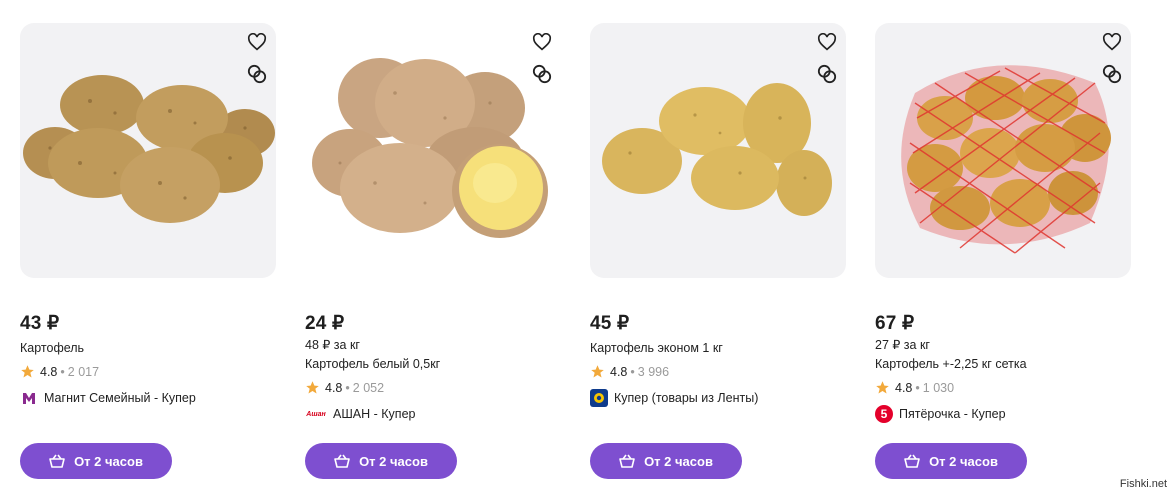  What do you see at coordinates (914, 387) in the screenshot?
I see `rating: 4.8 • 1 030` at bounding box center [914, 387].